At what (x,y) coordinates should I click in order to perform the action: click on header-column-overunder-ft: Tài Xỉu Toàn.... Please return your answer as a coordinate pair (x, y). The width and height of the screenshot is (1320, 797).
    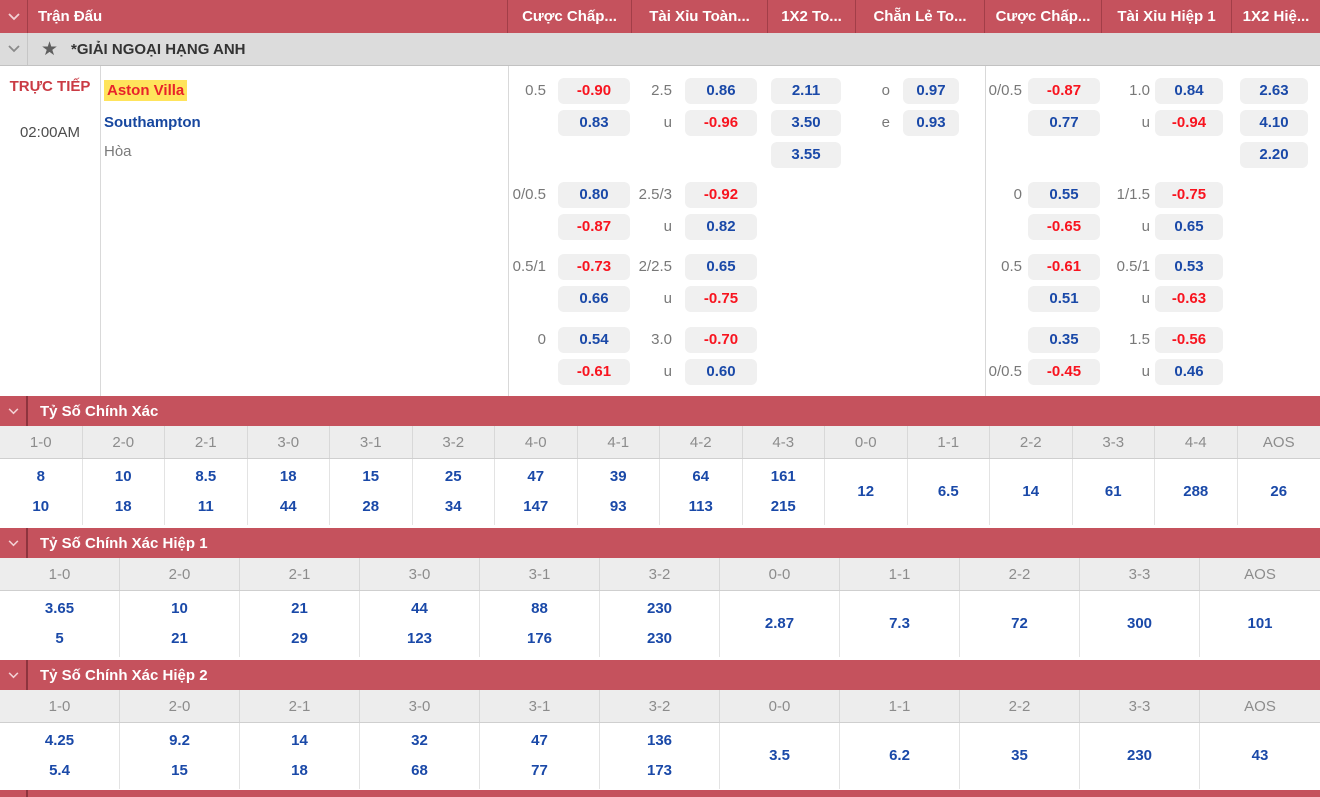
    Looking at the image, I should click on (700, 16).